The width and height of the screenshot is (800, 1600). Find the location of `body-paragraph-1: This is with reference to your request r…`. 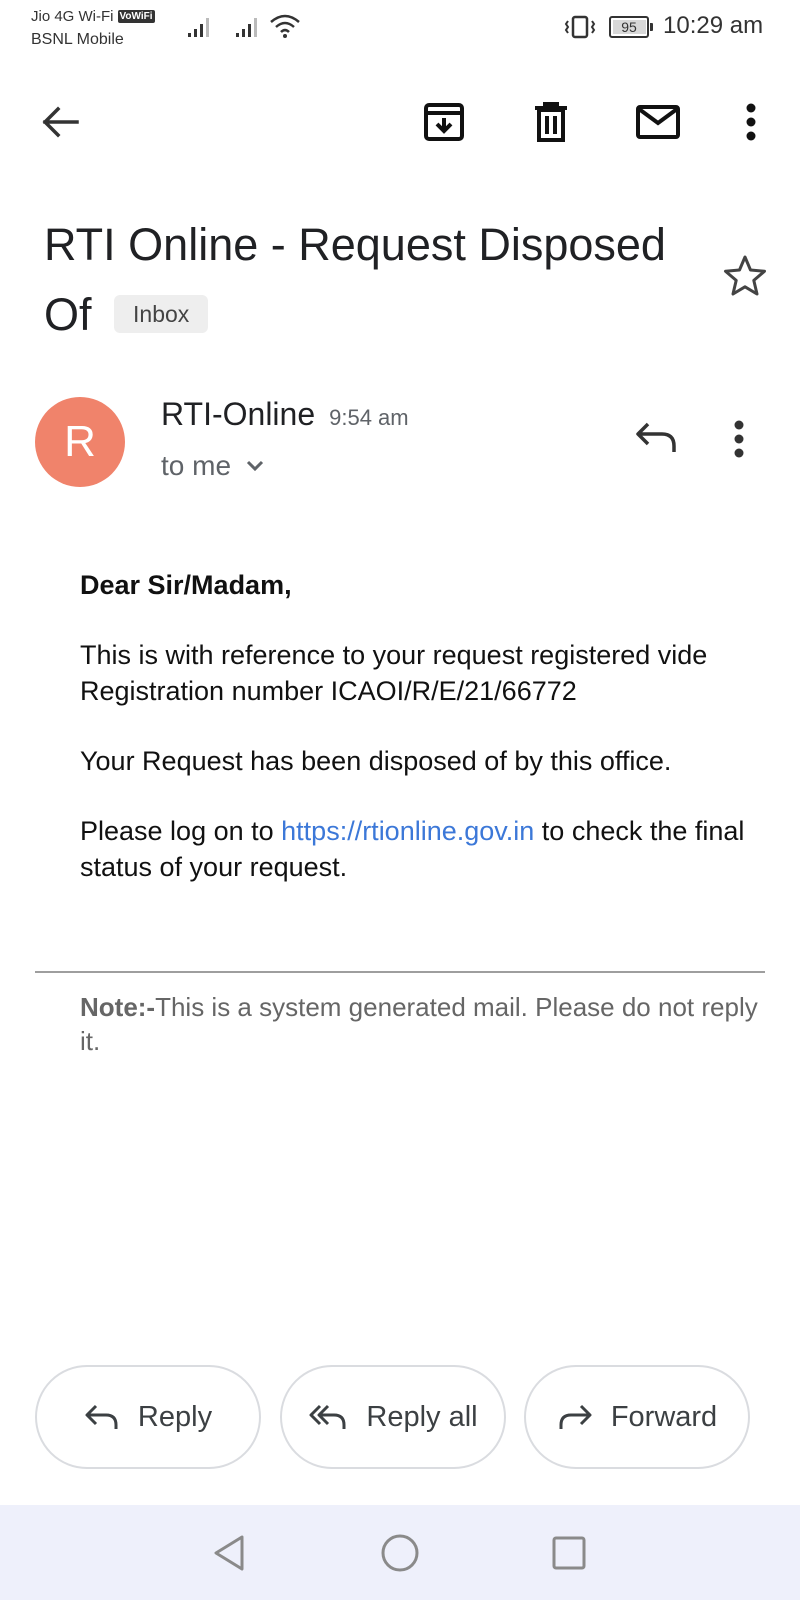

body-paragraph-1: This is with reference to your request r… is located at coordinates (394, 673).